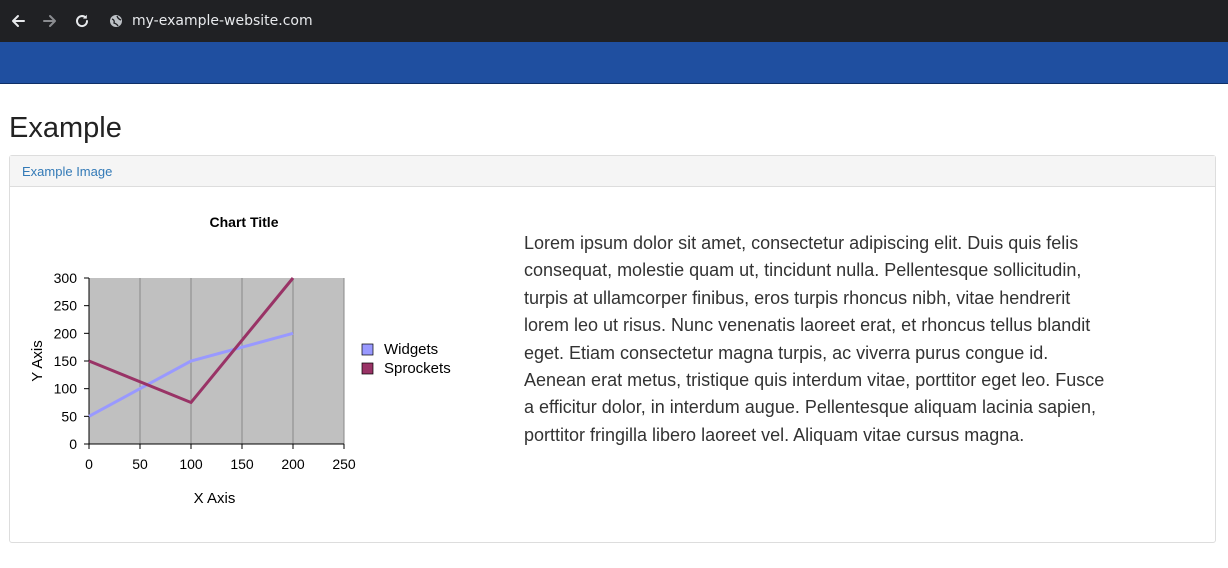 This screenshot has height=568, width=1228. What do you see at coordinates (66, 278) in the screenshot?
I see `y-tick-label: 300` at bounding box center [66, 278].